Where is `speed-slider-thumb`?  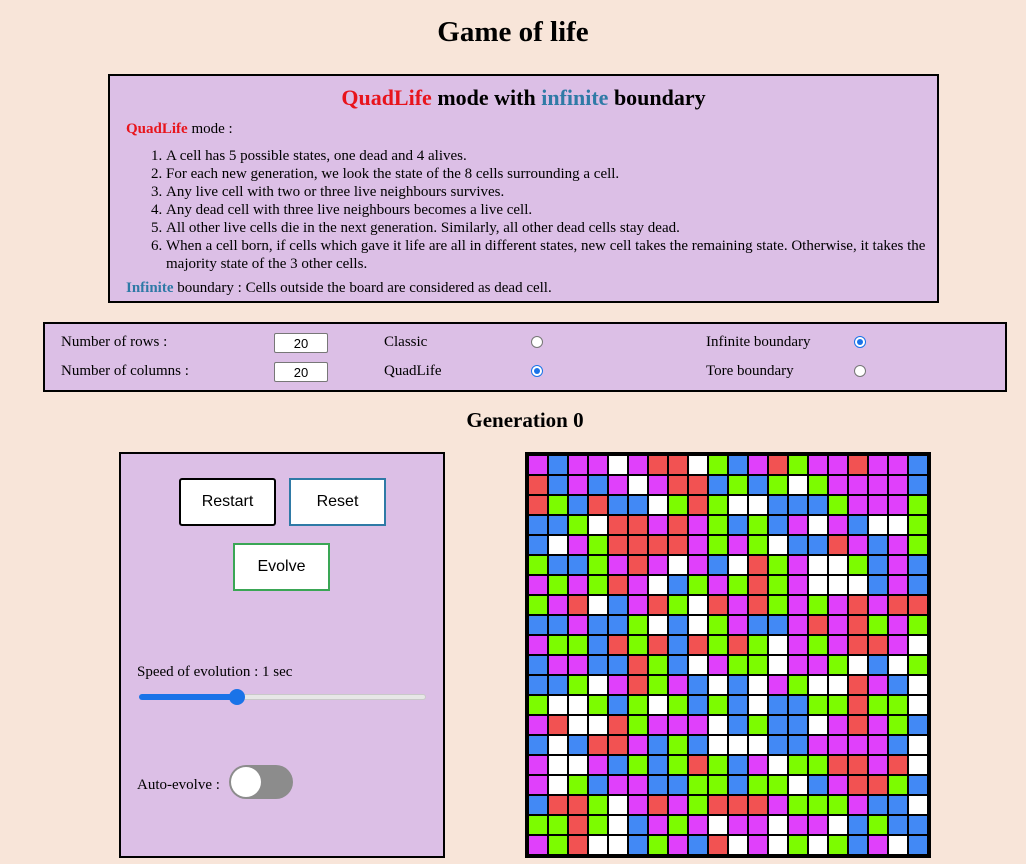
speed-slider-thumb is located at coordinates (237, 697).